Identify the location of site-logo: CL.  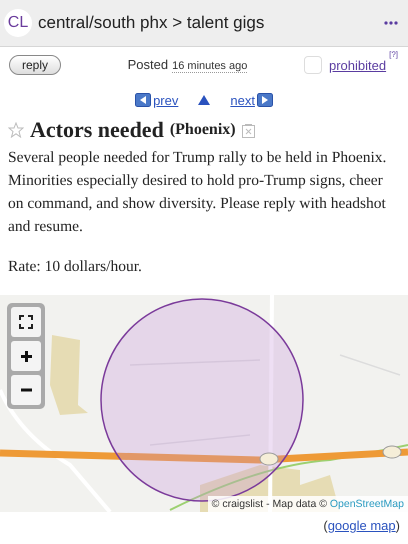
(18, 23).